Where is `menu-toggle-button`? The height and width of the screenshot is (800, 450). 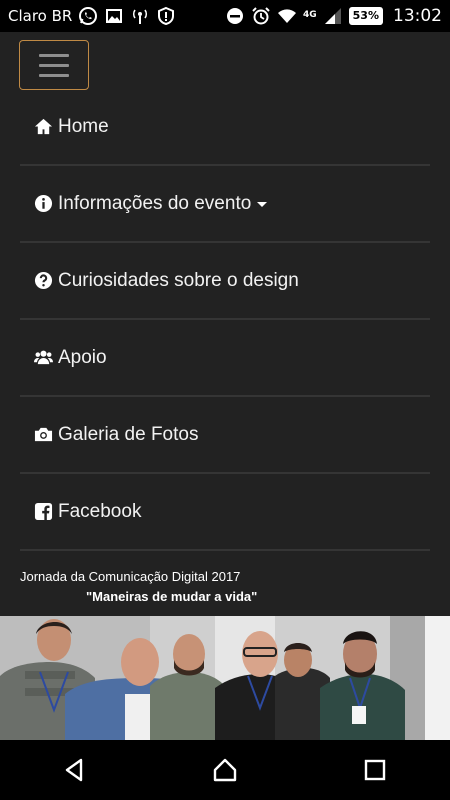 menu-toggle-button is located at coordinates (54, 65).